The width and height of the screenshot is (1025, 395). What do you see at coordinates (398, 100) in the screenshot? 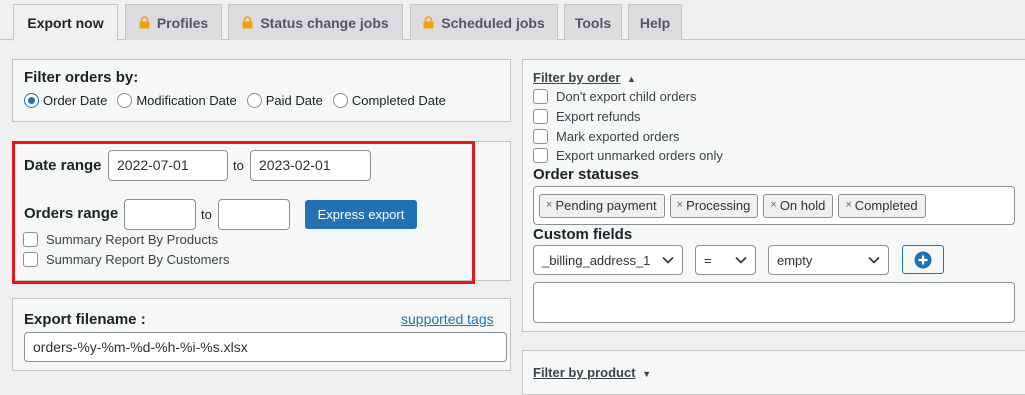
I see `radio-label: Completed Date` at bounding box center [398, 100].